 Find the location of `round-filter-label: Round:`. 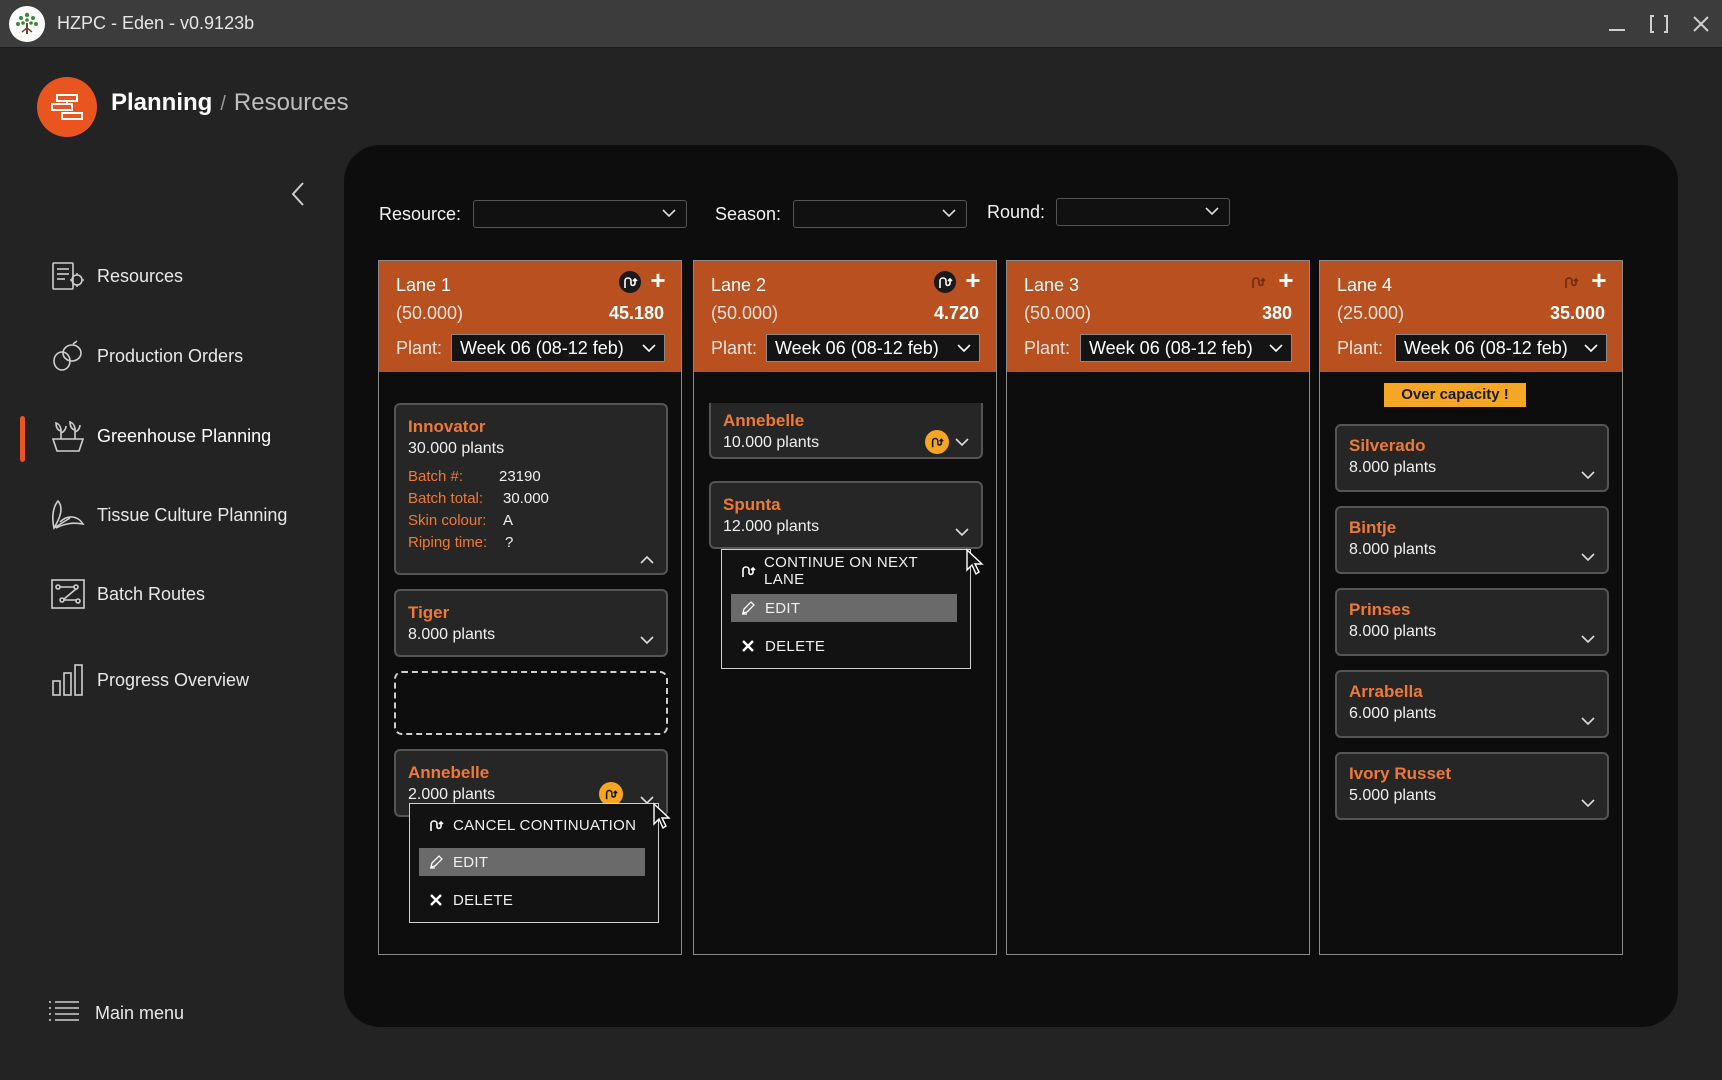

round-filter-label: Round: is located at coordinates (1016, 212).